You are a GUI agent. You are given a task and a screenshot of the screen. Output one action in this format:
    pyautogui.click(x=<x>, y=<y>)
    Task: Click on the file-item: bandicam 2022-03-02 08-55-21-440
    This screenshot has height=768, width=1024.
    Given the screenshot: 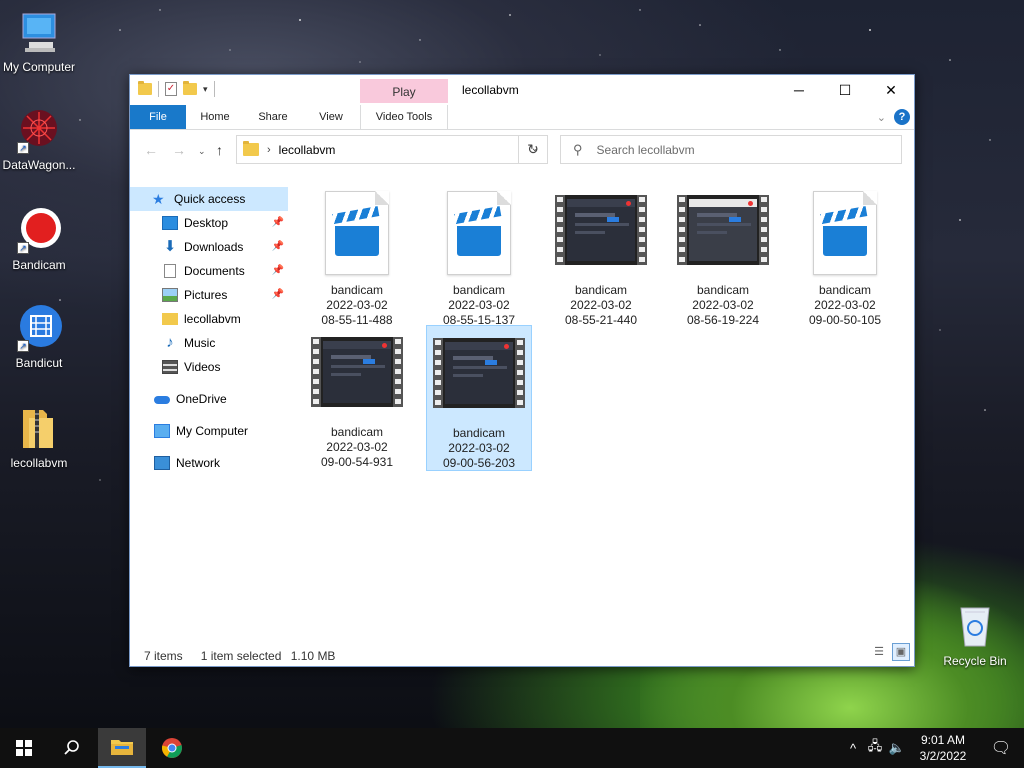 What is the action you would take?
    pyautogui.click(x=601, y=256)
    